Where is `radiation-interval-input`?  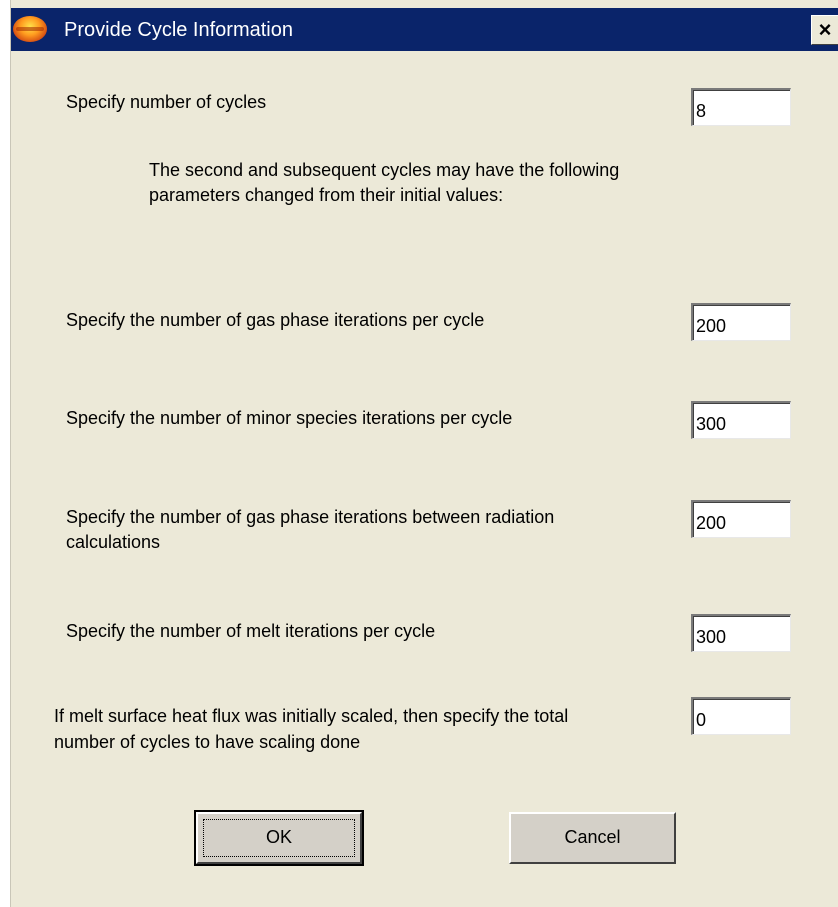
radiation-interval-input is located at coordinates (741, 519).